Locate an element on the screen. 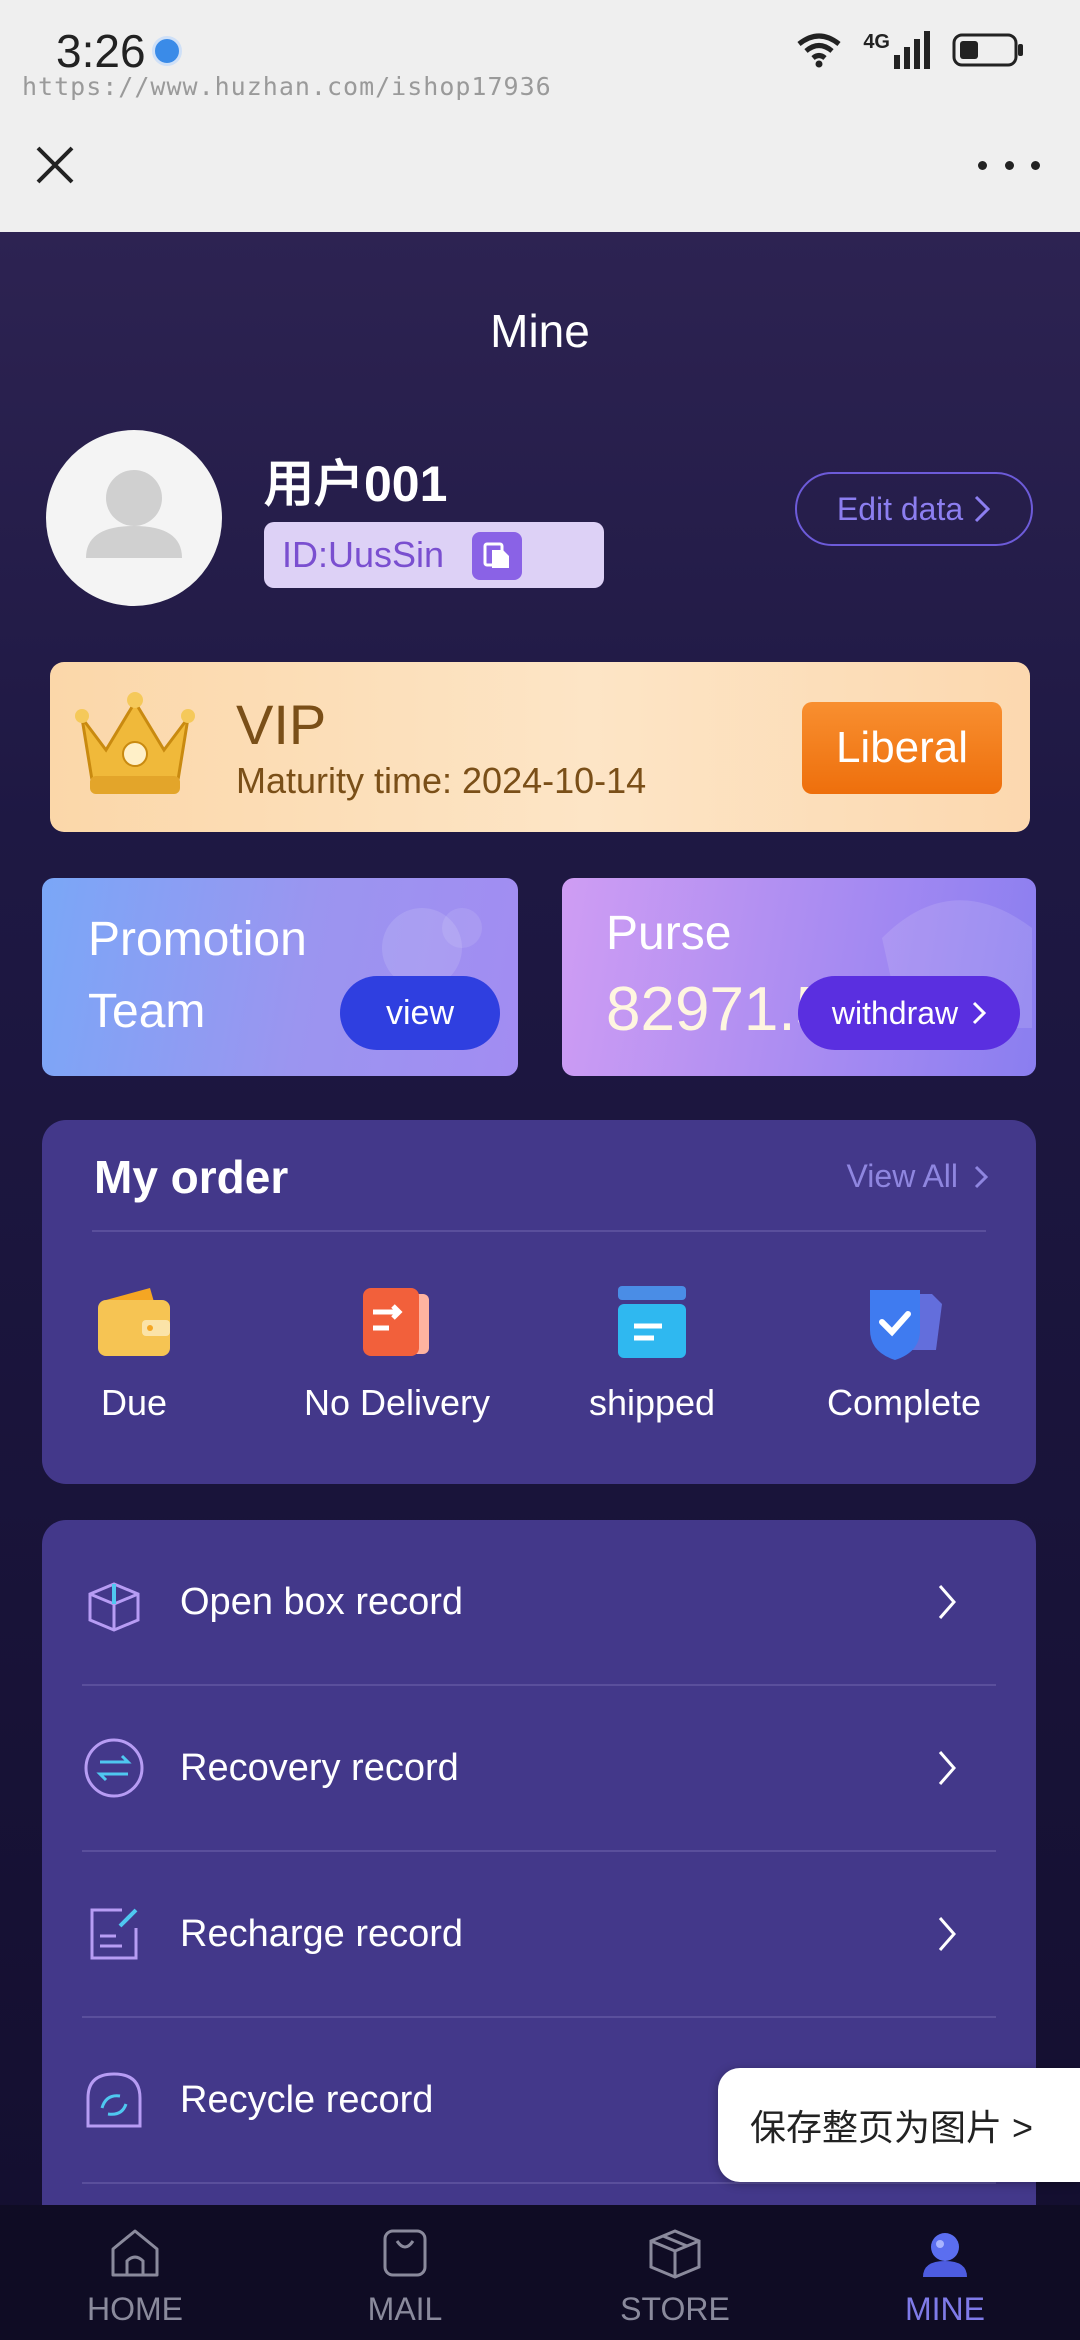 The width and height of the screenshot is (1080, 2340). edit-data-label: Edit data is located at coordinates (900, 508).